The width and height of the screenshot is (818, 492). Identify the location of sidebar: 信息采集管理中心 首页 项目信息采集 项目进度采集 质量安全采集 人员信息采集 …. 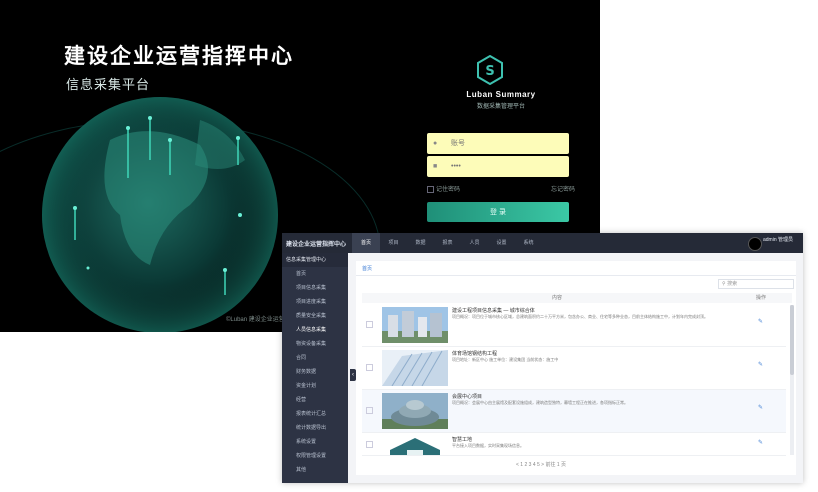
(315, 368).